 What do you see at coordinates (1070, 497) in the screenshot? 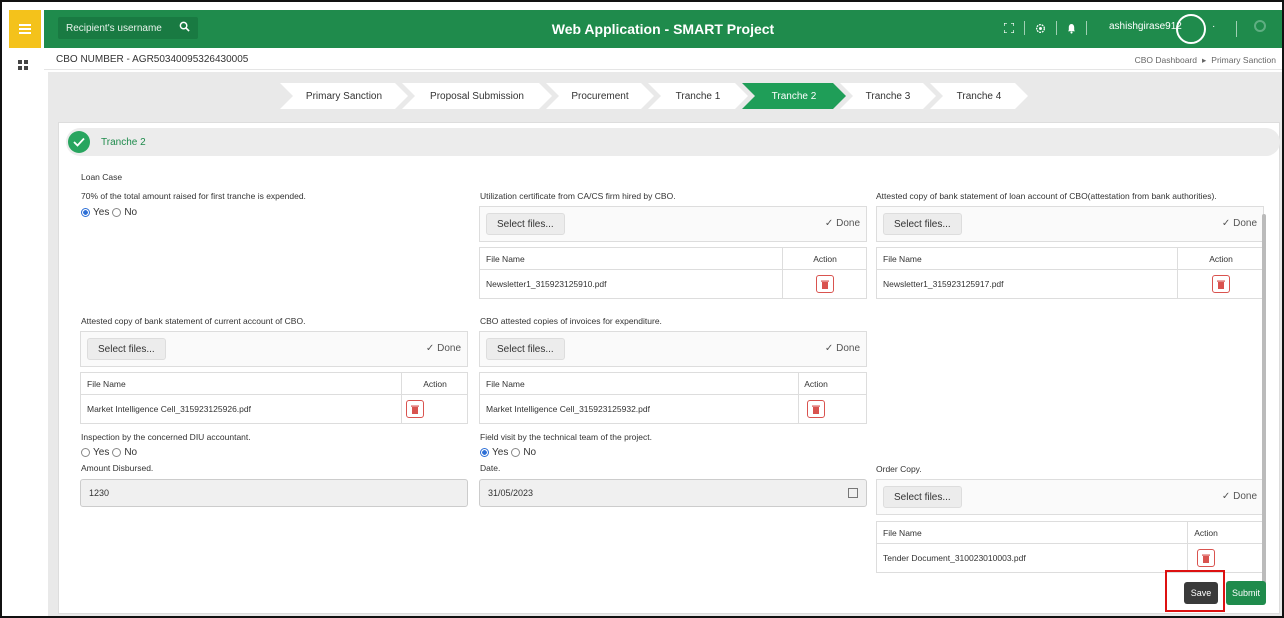
I see `order-copy-upload: Select files... ✓ Done` at bounding box center [1070, 497].